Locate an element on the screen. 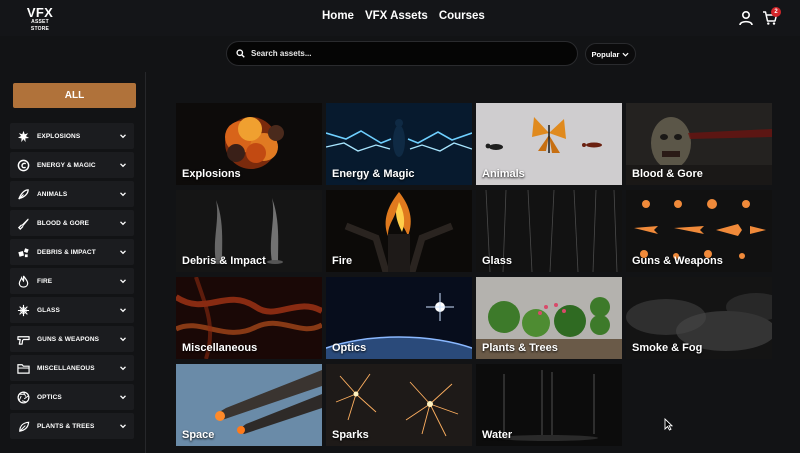 The image size is (800, 453). tile-space: Space is located at coordinates (249, 405).